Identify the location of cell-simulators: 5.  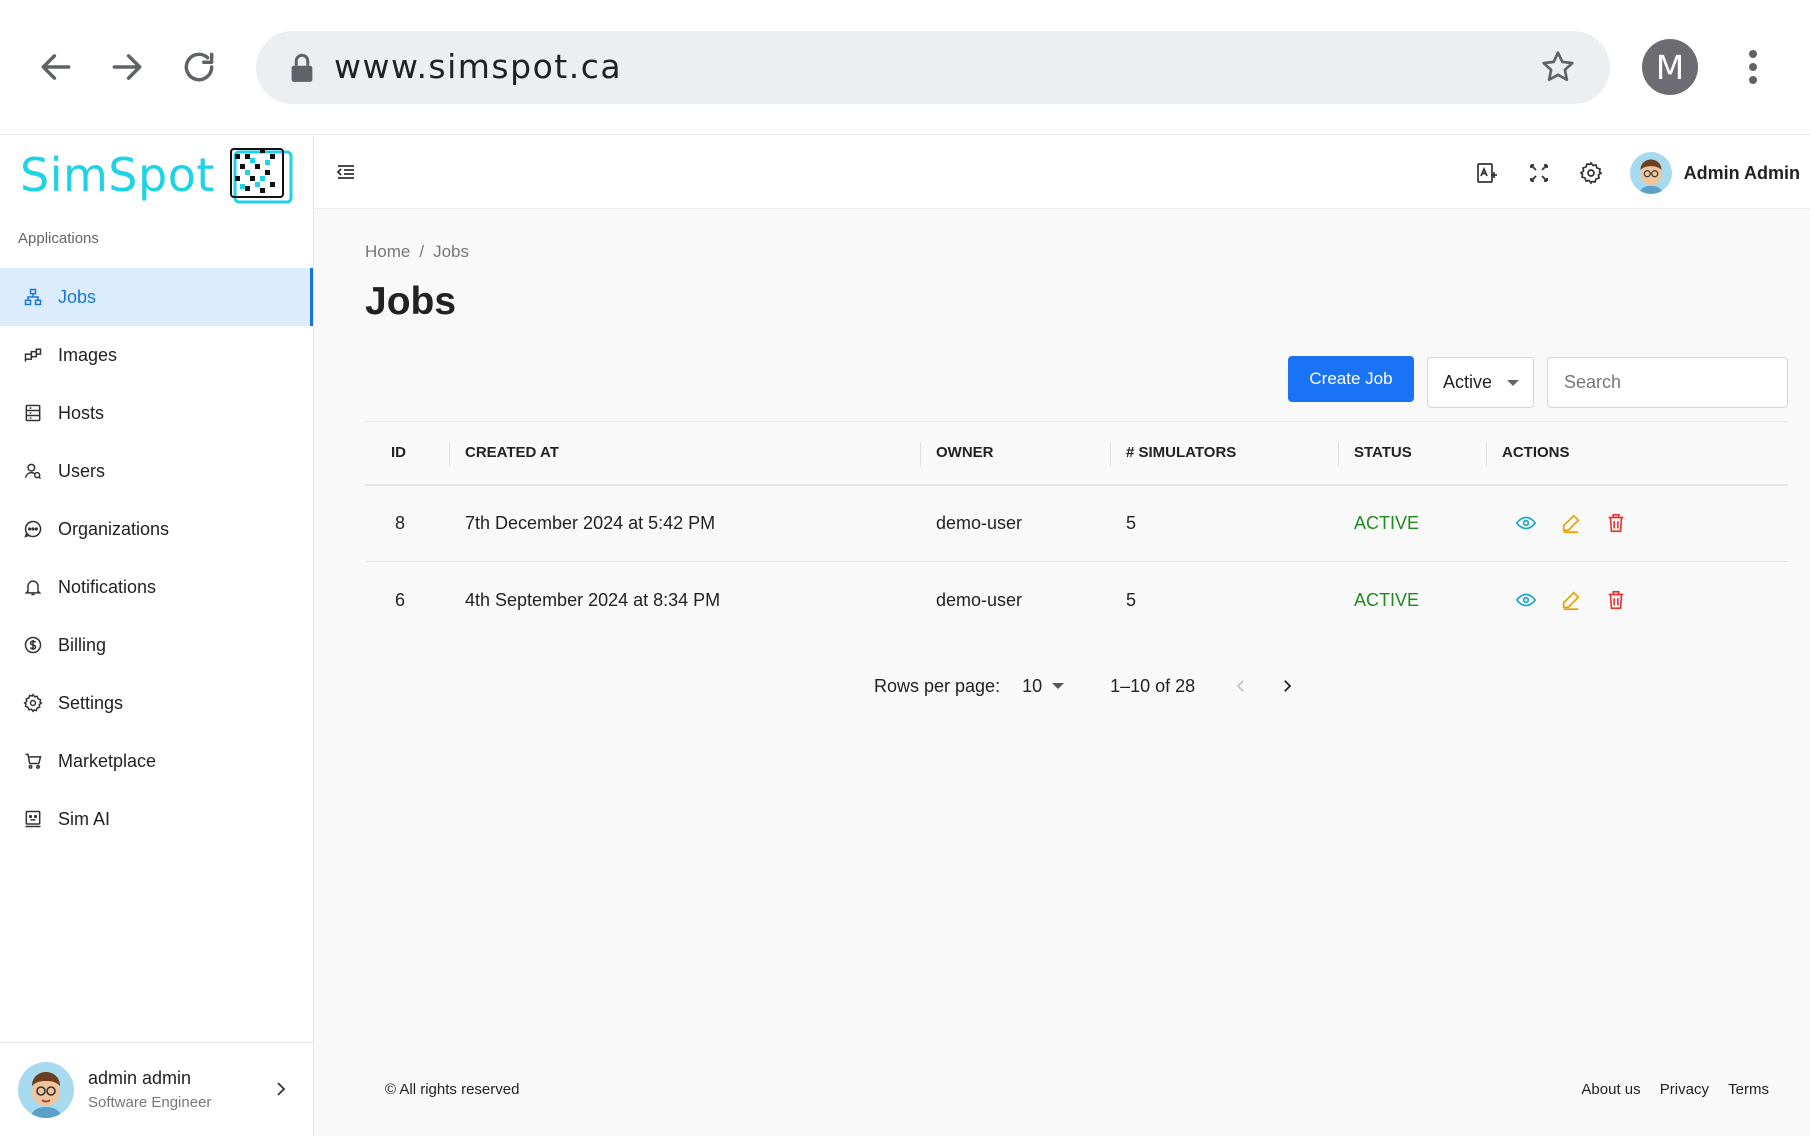
(1224, 523).